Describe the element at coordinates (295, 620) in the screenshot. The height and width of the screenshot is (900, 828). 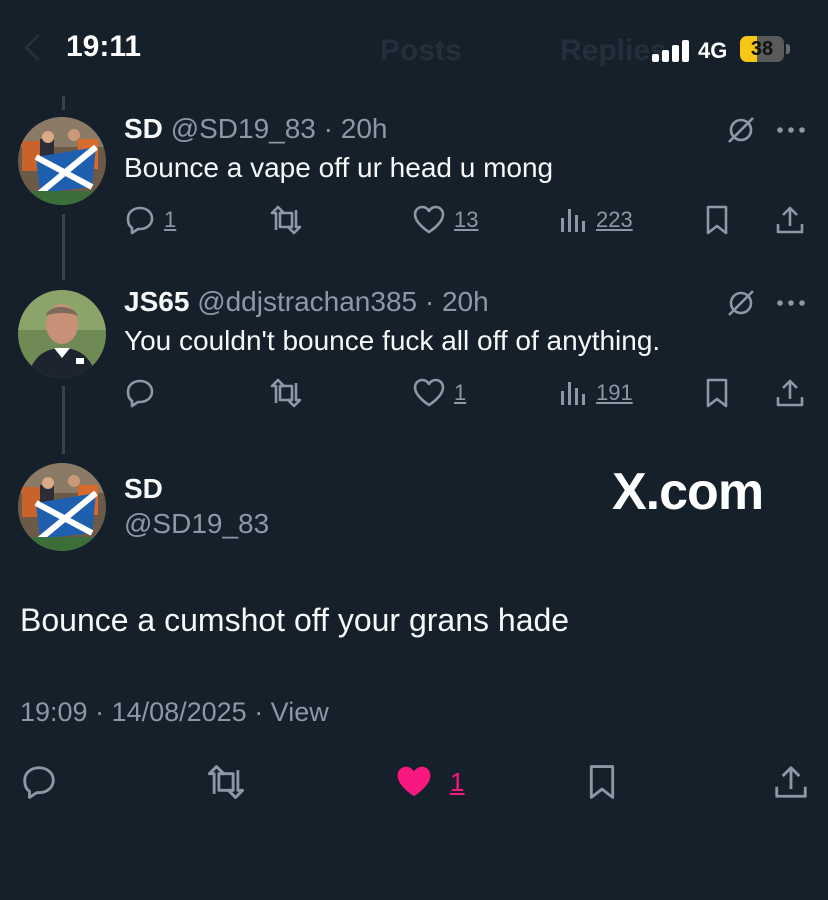
I see `post-text: Bounce a cumshot off your grans hade` at that location.